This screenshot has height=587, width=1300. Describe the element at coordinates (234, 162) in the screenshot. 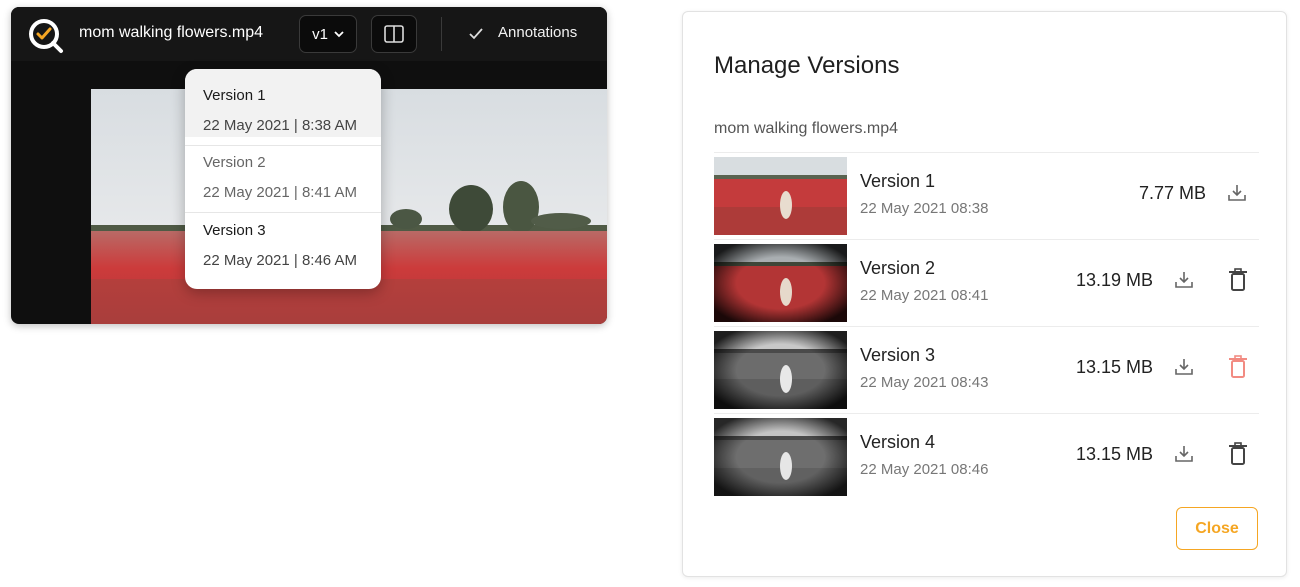

I see `dropdown-item-name: Version 2` at that location.